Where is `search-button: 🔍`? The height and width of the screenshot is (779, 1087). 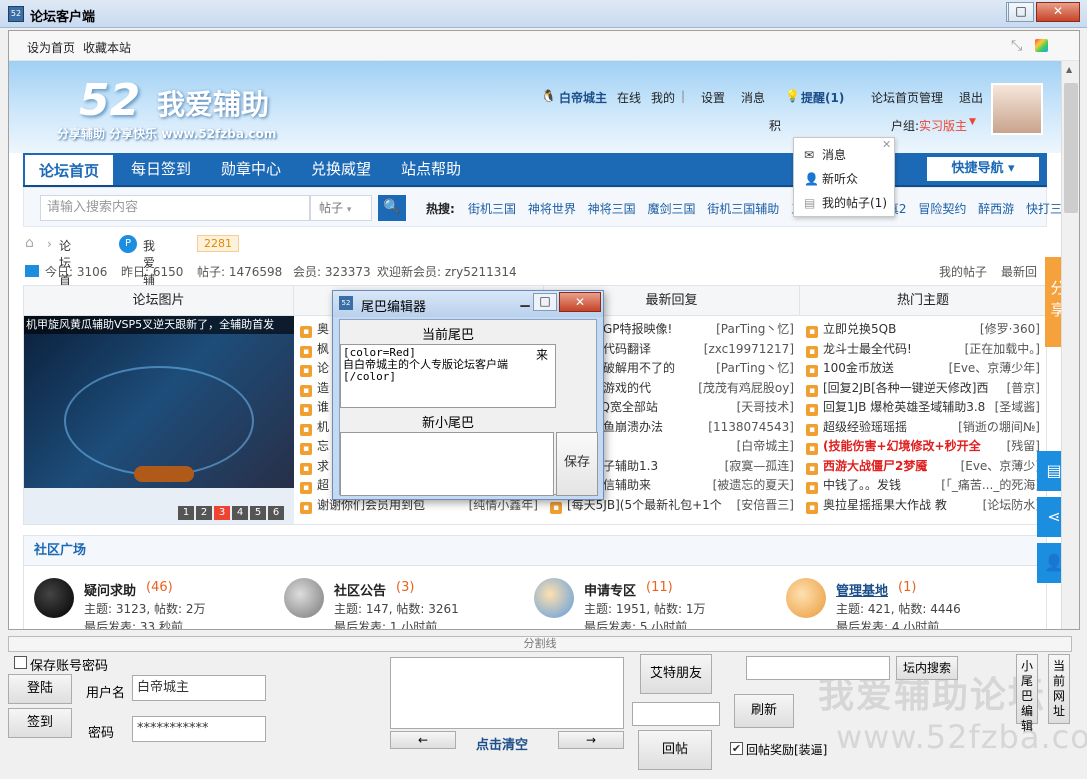
search-button: 🔍 is located at coordinates (392, 208).